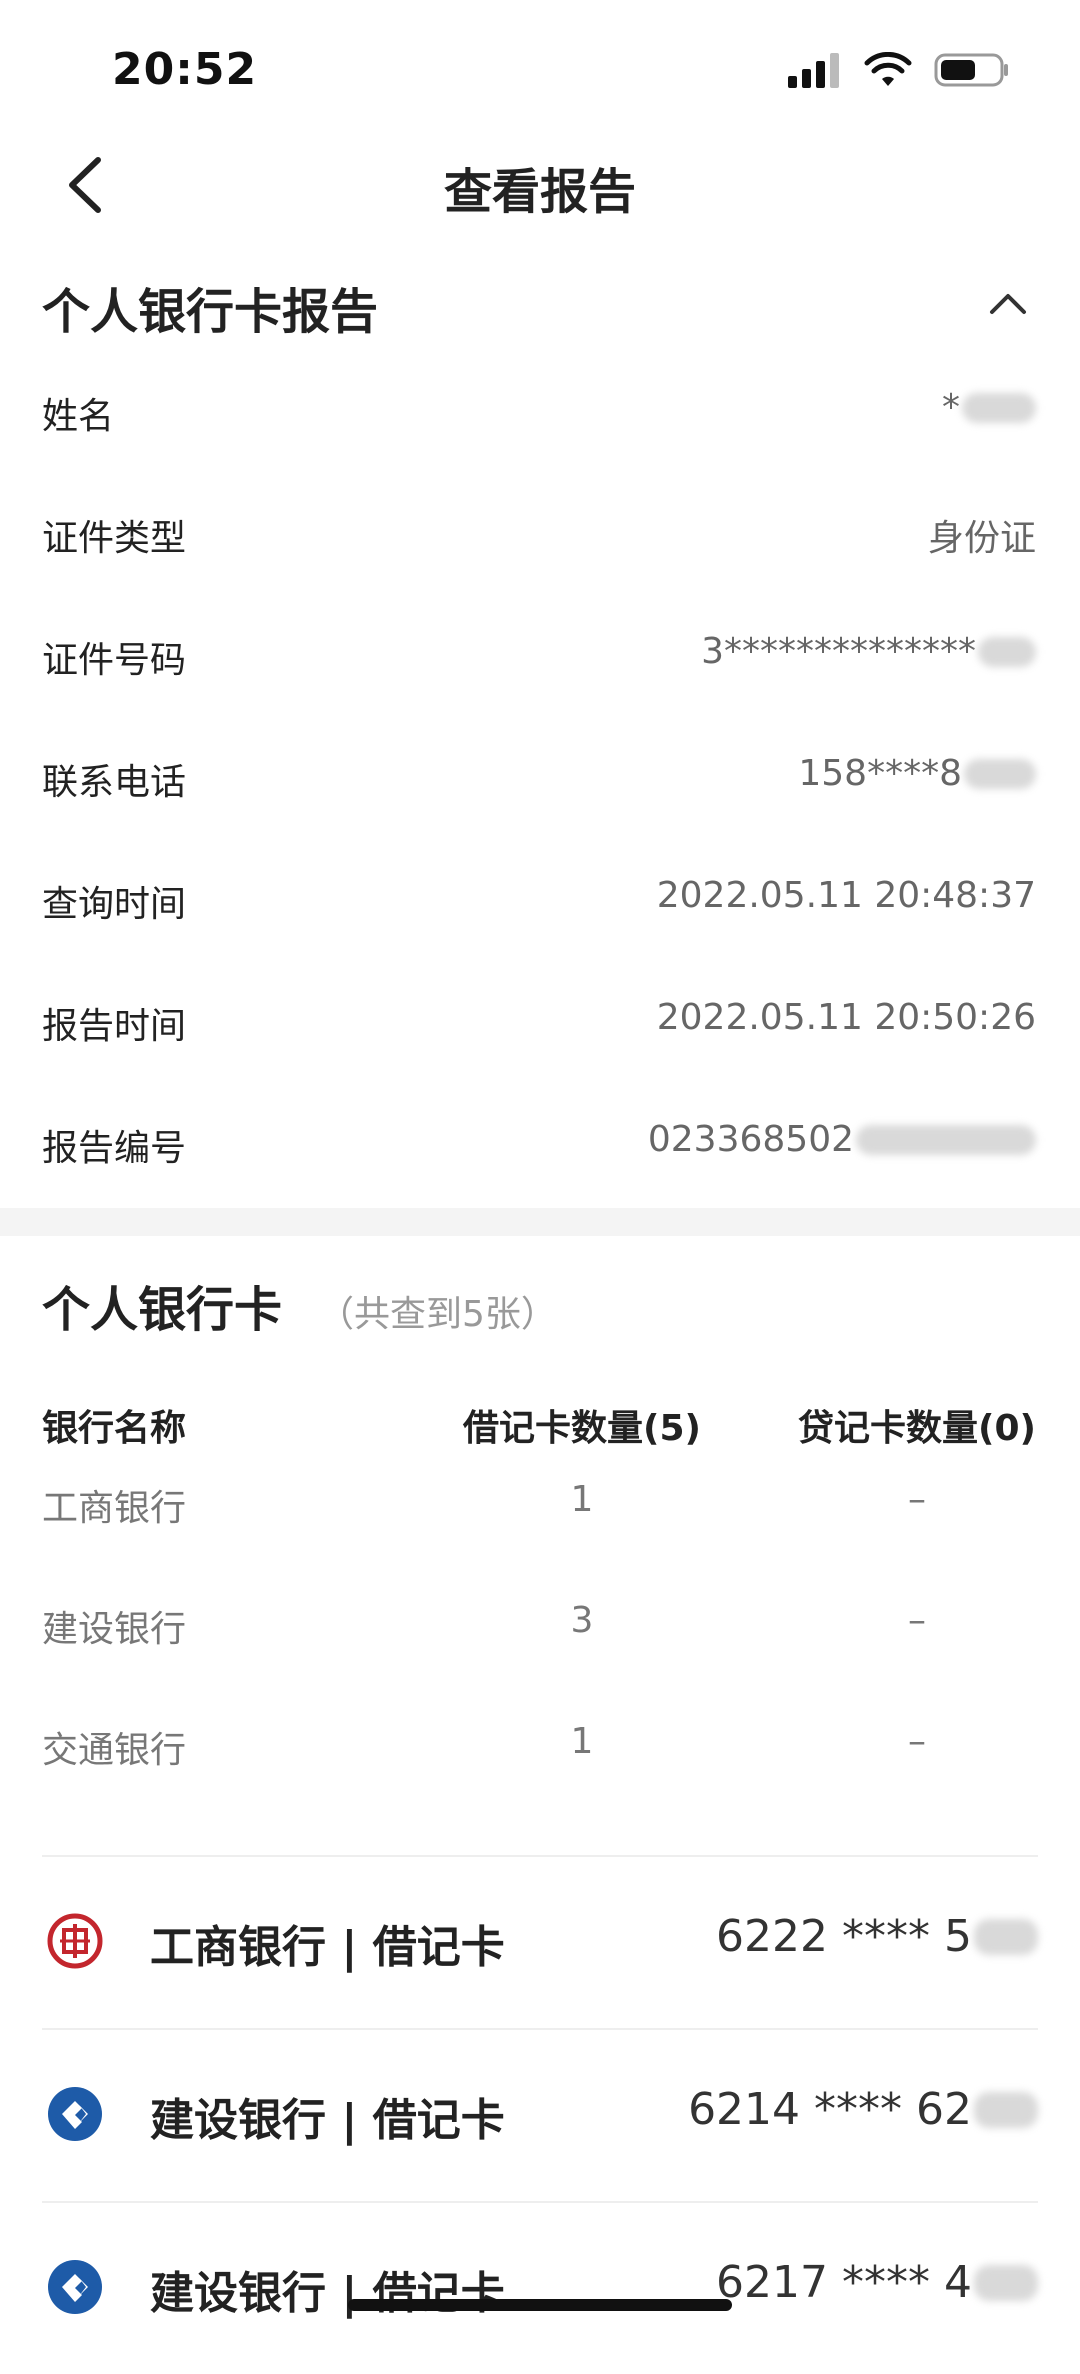 The width and height of the screenshot is (1080, 2374). What do you see at coordinates (539, 1150) in the screenshot?
I see `info-row-report-number: 报告编号 023368502` at bounding box center [539, 1150].